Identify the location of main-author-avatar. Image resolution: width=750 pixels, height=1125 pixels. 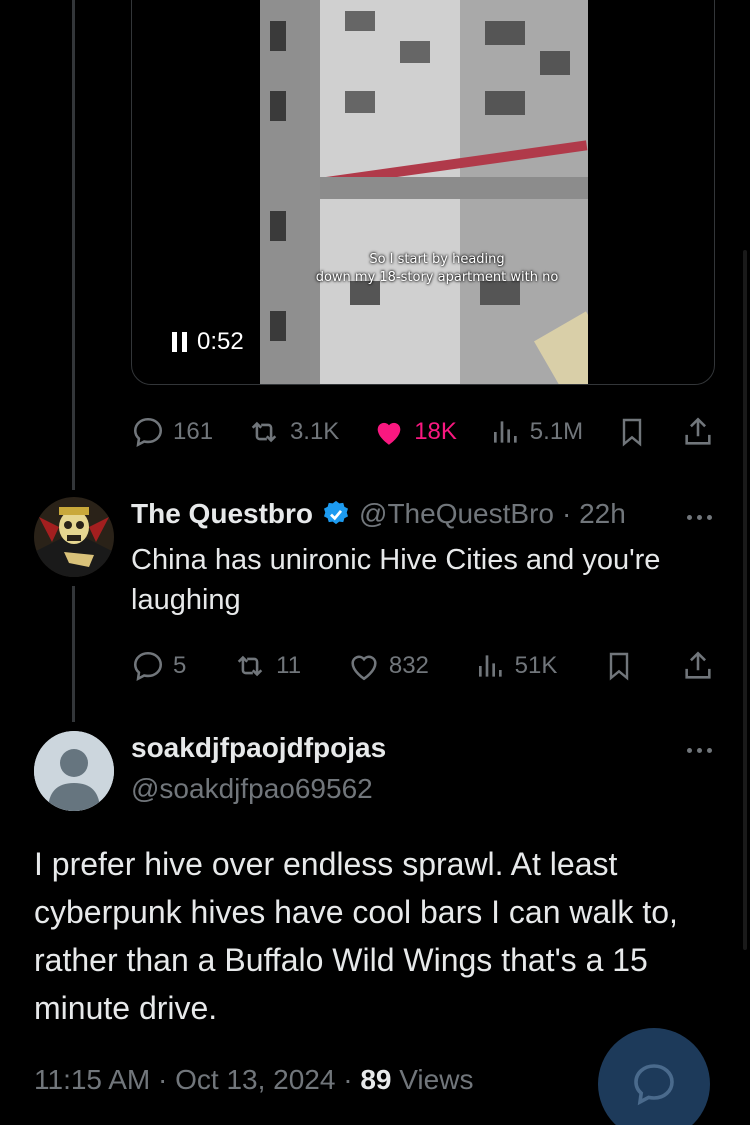
(74, 771).